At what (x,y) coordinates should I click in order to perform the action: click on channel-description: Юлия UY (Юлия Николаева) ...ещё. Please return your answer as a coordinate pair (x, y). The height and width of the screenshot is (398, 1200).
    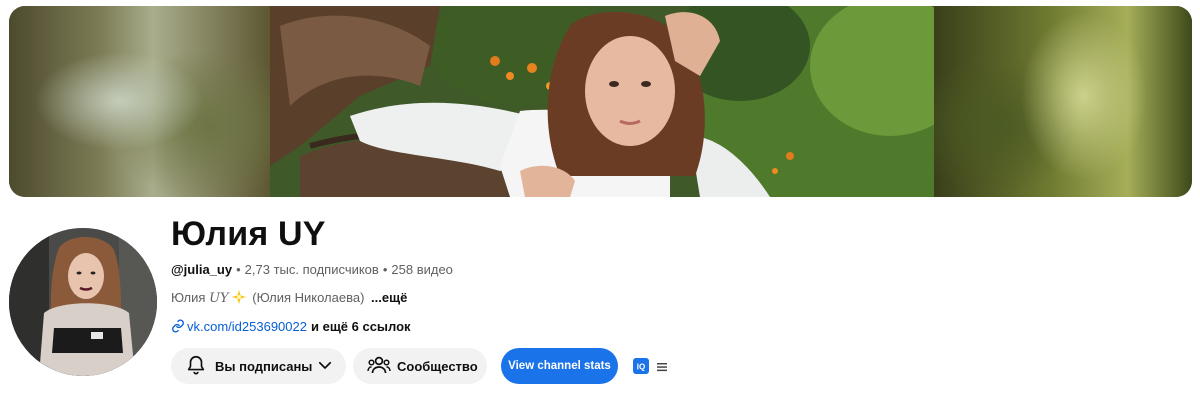
    Looking at the image, I should click on (289, 299).